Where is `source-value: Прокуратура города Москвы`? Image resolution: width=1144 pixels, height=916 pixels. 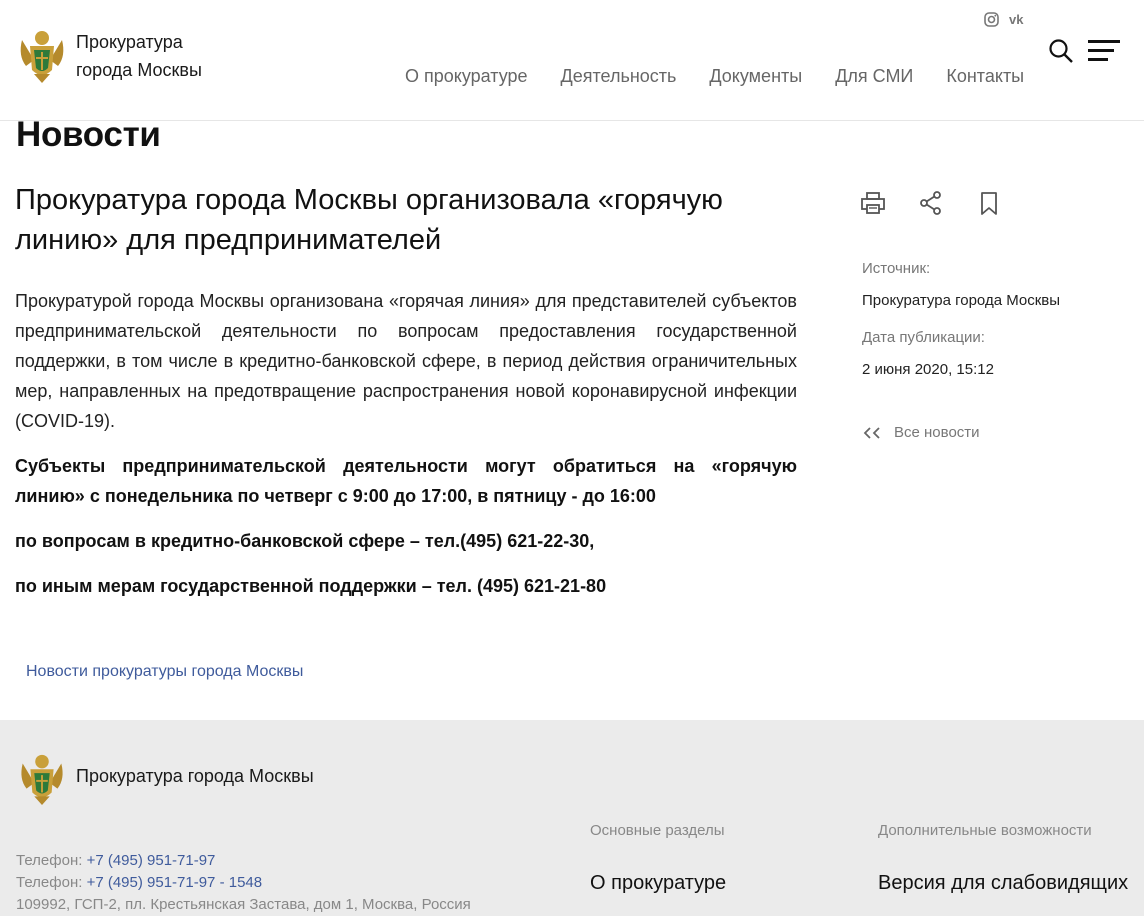
source-value: Прокуратура города Москвы is located at coordinates (961, 300).